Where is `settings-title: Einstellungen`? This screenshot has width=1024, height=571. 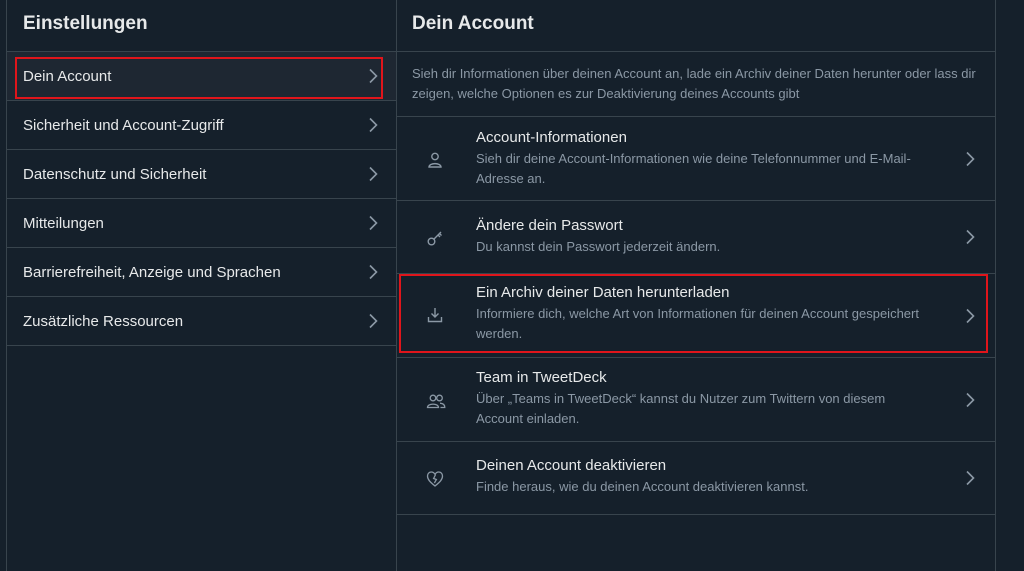 settings-title: Einstellungen is located at coordinates (201, 26).